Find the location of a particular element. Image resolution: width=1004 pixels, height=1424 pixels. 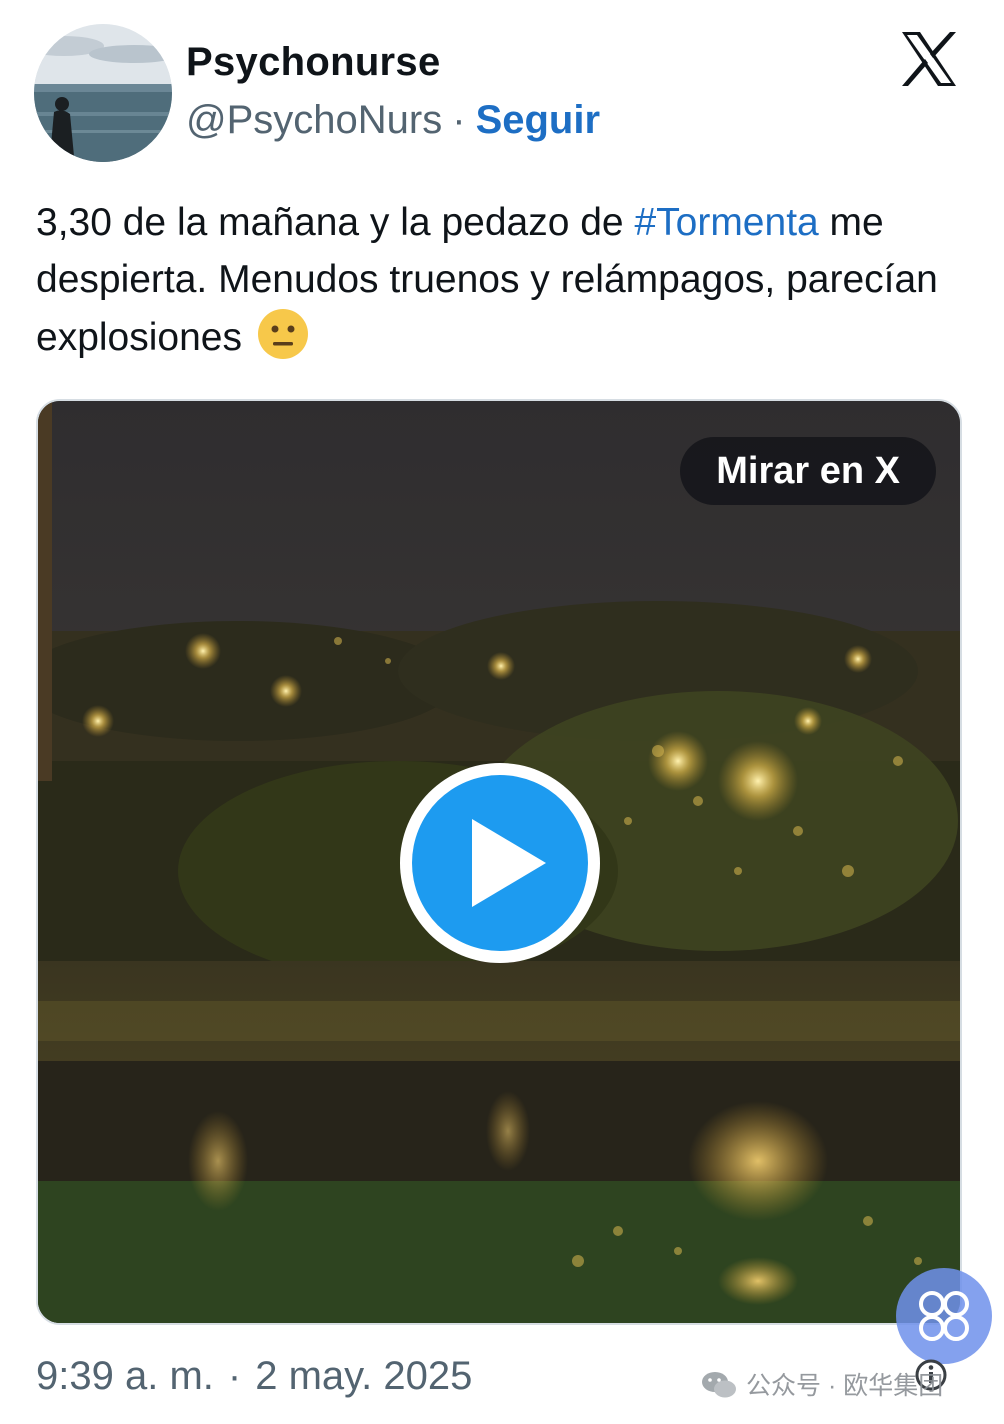

x-logo-icon is located at coordinates (929, 59).